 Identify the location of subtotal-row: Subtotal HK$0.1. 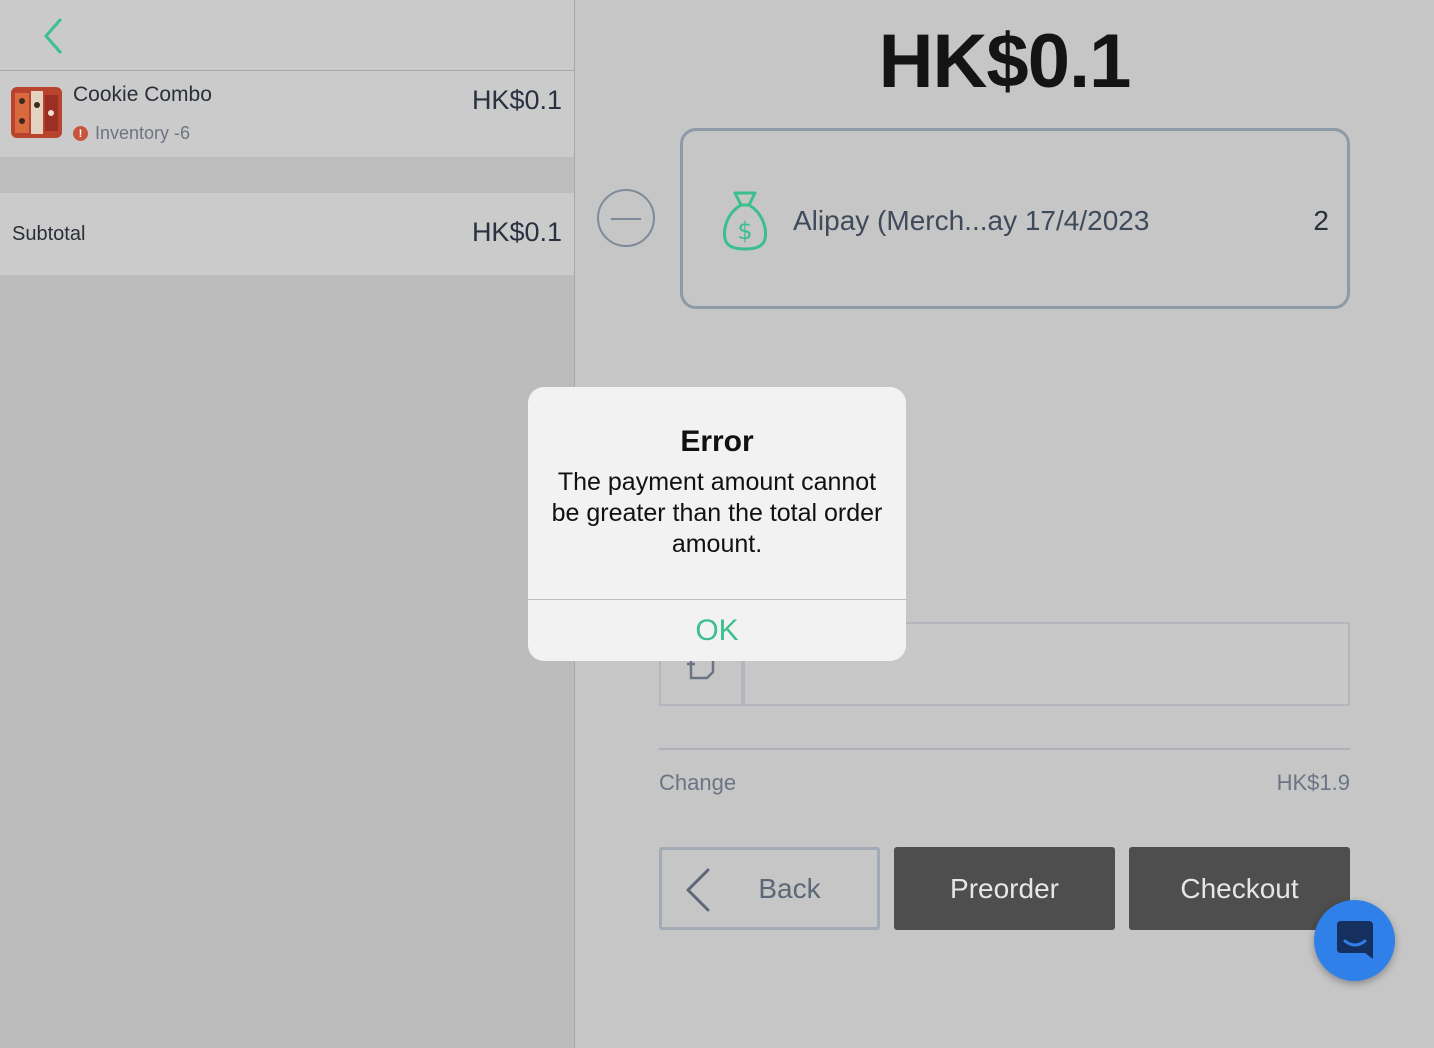
(287, 234).